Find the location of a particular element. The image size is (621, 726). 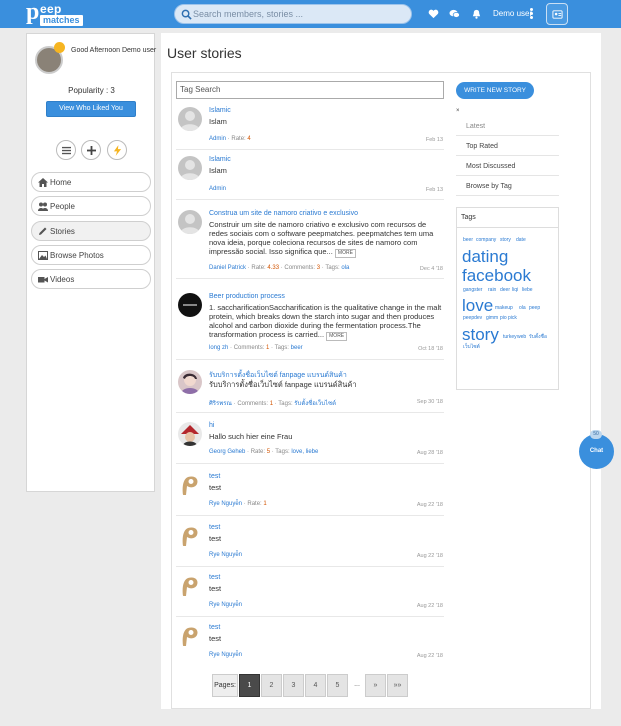

sidebar-item-people: People is located at coordinates (91, 206).